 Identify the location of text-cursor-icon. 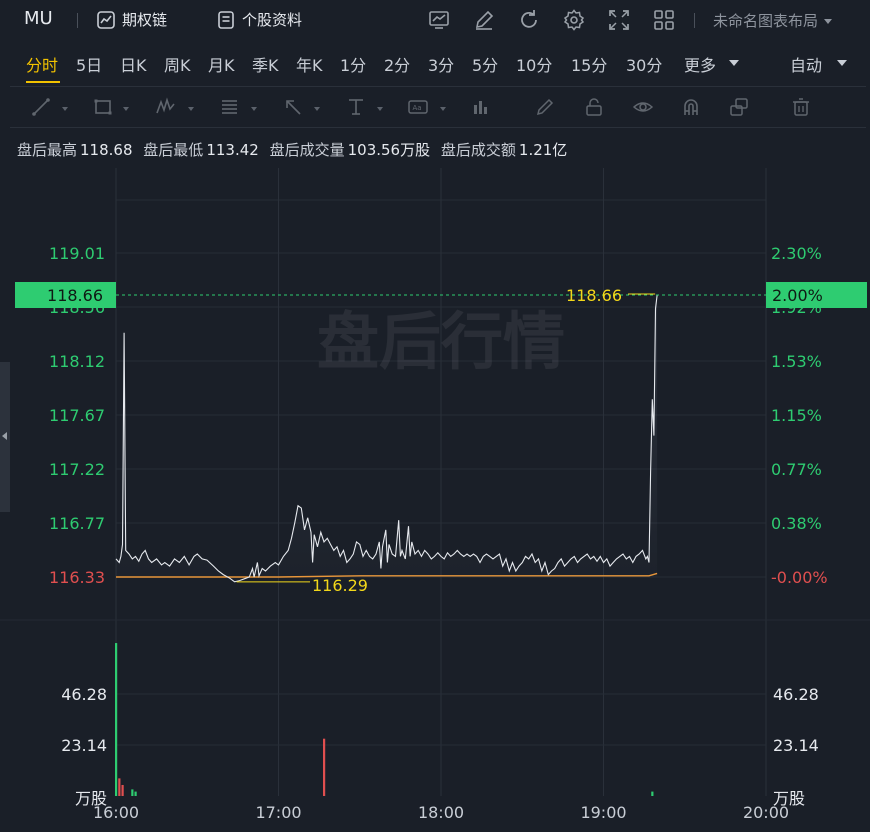
(356, 107).